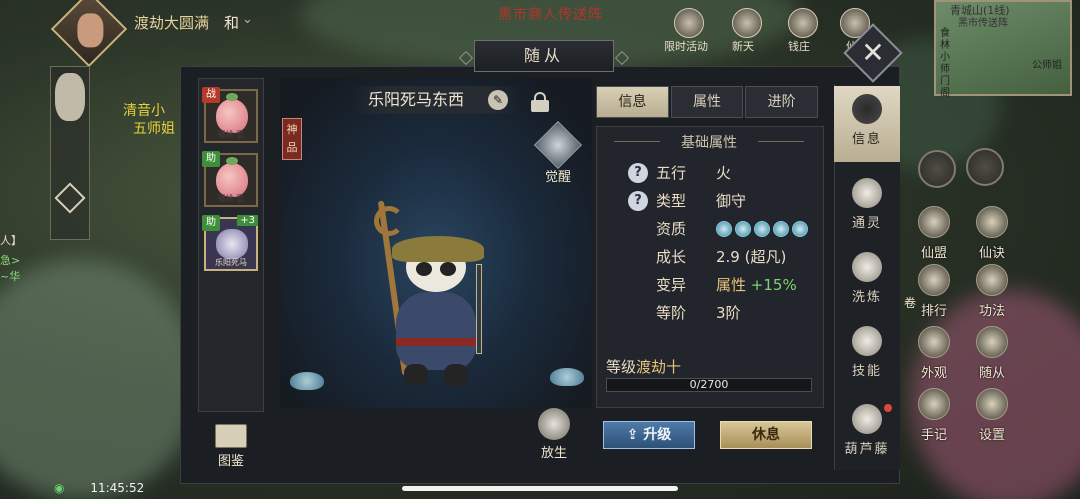  What do you see at coordinates (550, 15) in the screenshot?
I see `location-banner: 黑市商人传送阵` at bounding box center [550, 15].